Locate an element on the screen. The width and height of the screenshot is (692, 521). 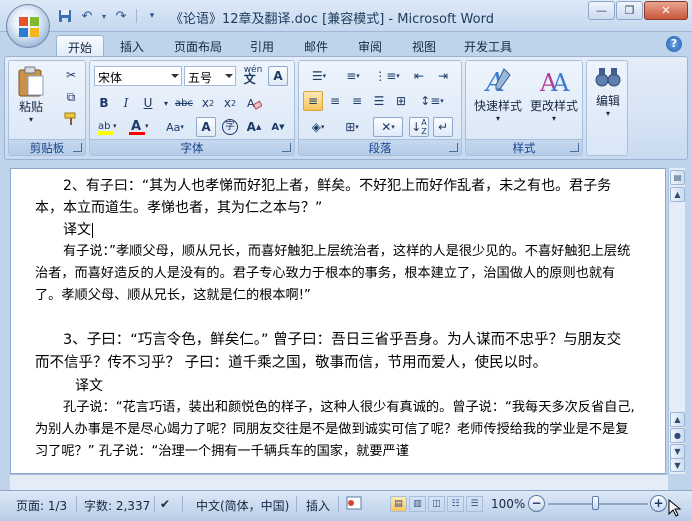
justify-button: ☰ is located at coordinates (379, 101).